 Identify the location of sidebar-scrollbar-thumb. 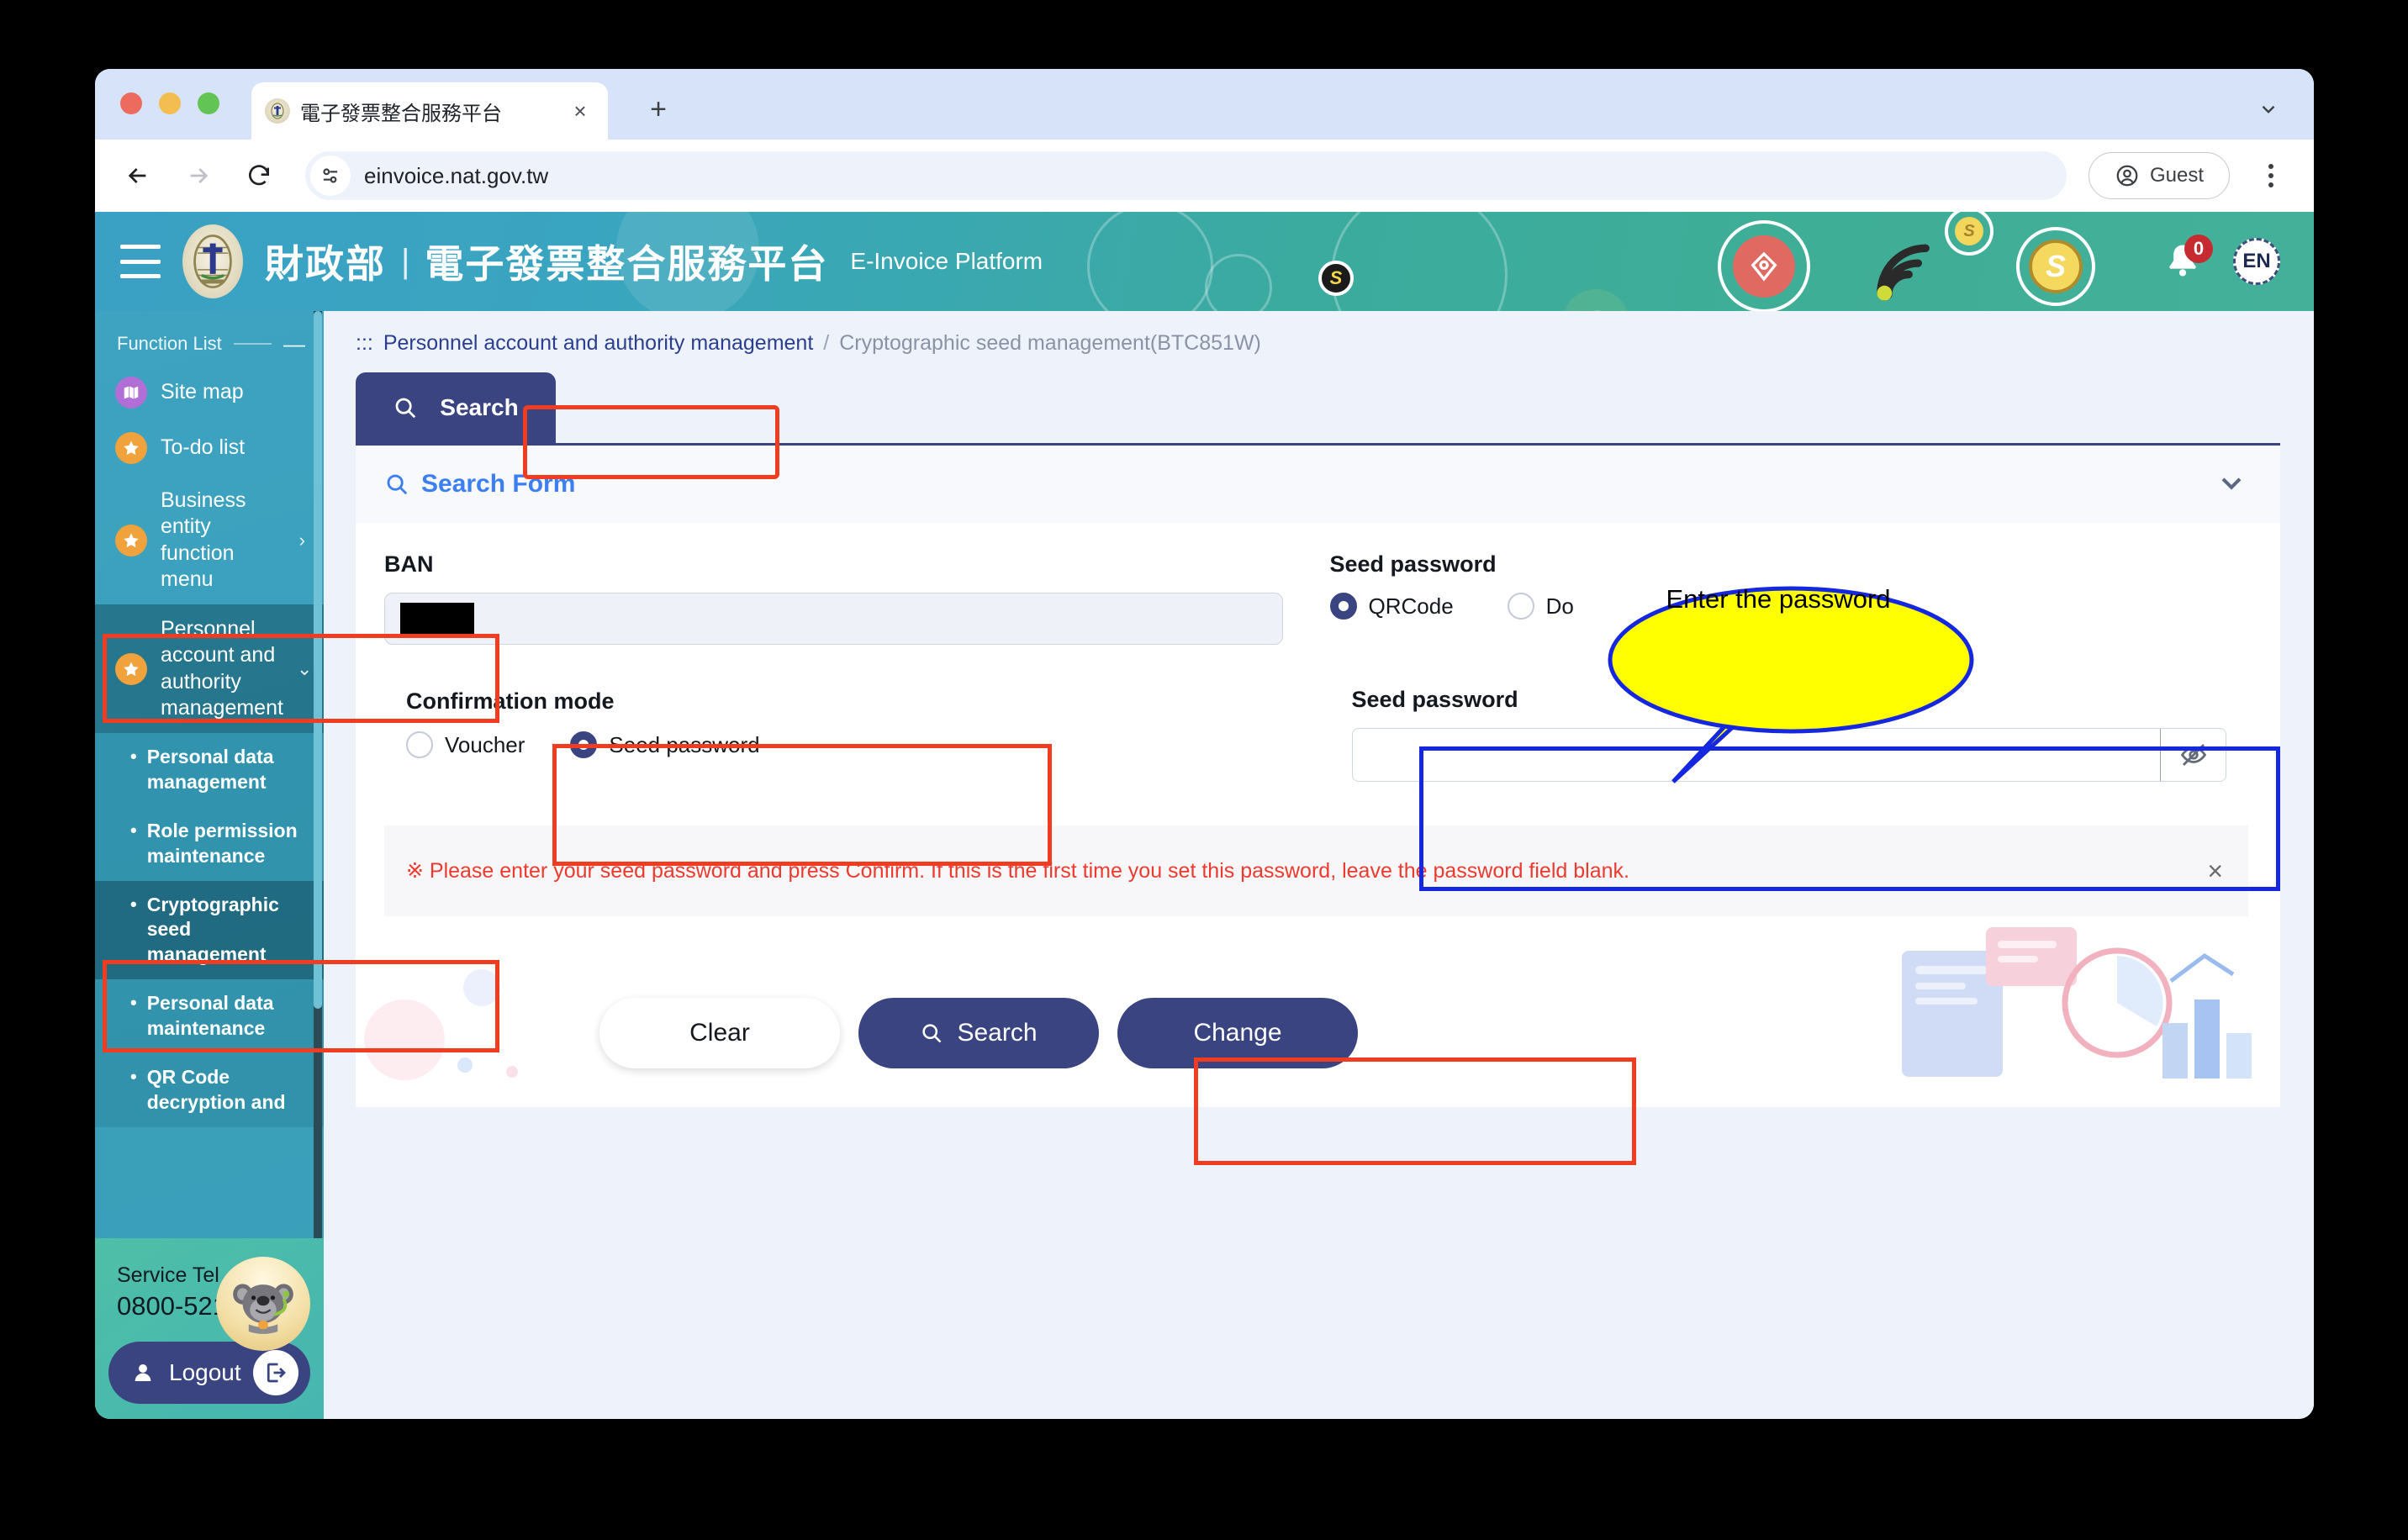
(318, 660).